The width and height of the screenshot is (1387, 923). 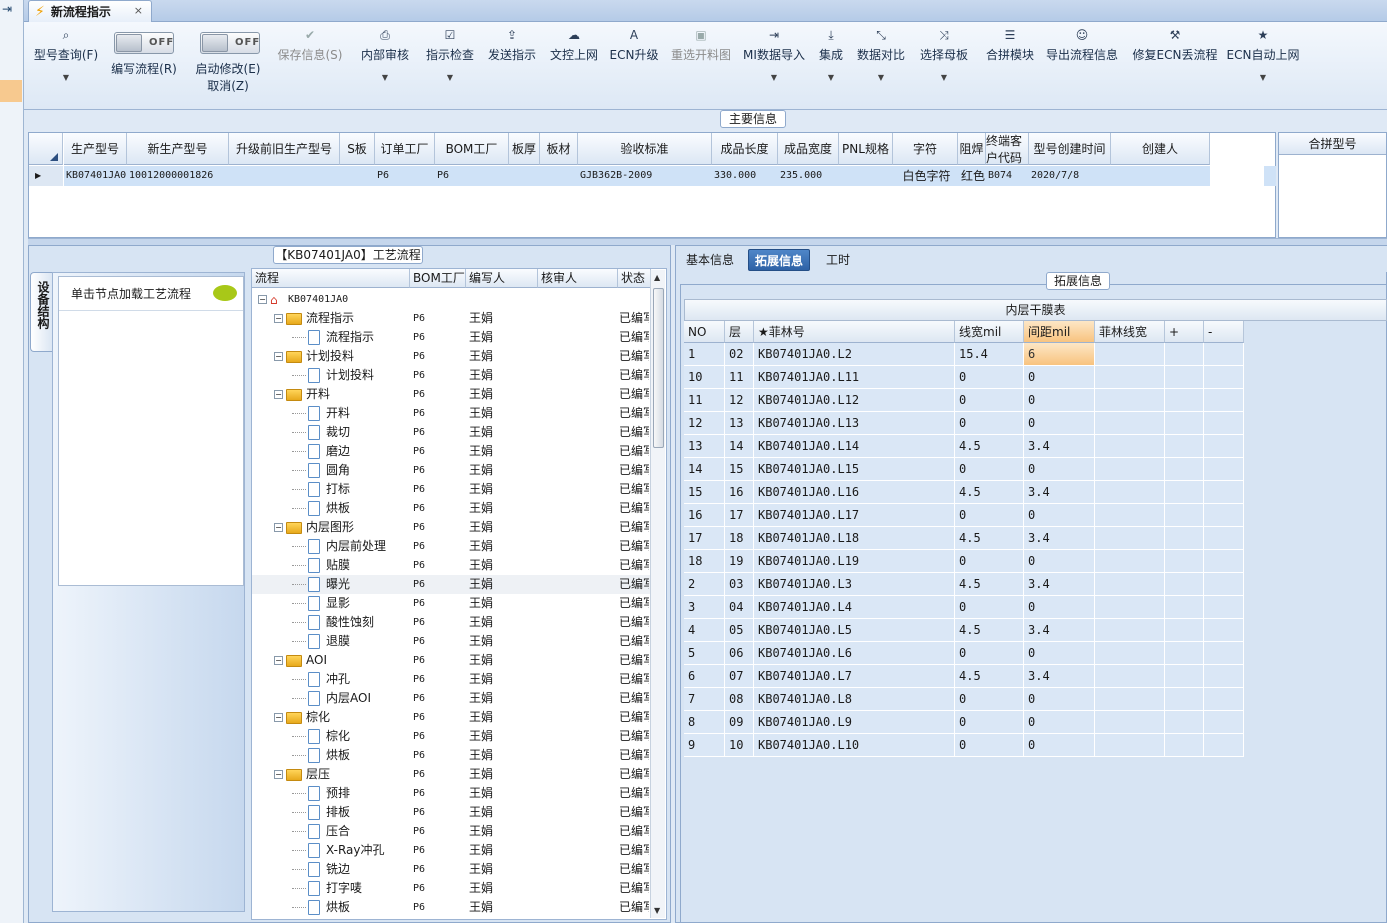 What do you see at coordinates (854, 699) in the screenshot?
I see `film-cell: KB07401JA0.L8` at bounding box center [854, 699].